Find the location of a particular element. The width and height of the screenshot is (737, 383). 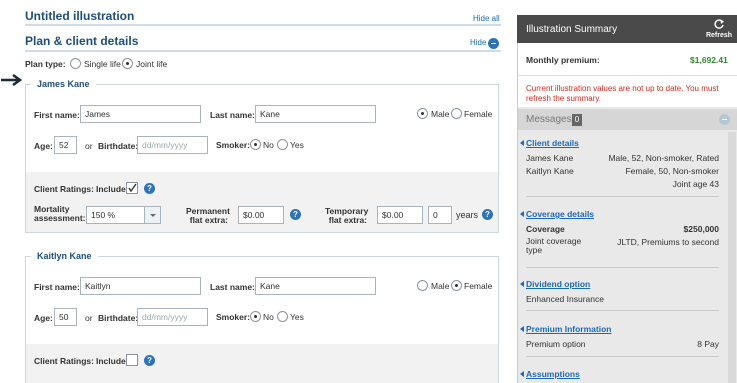

client2-include-checkbox is located at coordinates (132, 360).